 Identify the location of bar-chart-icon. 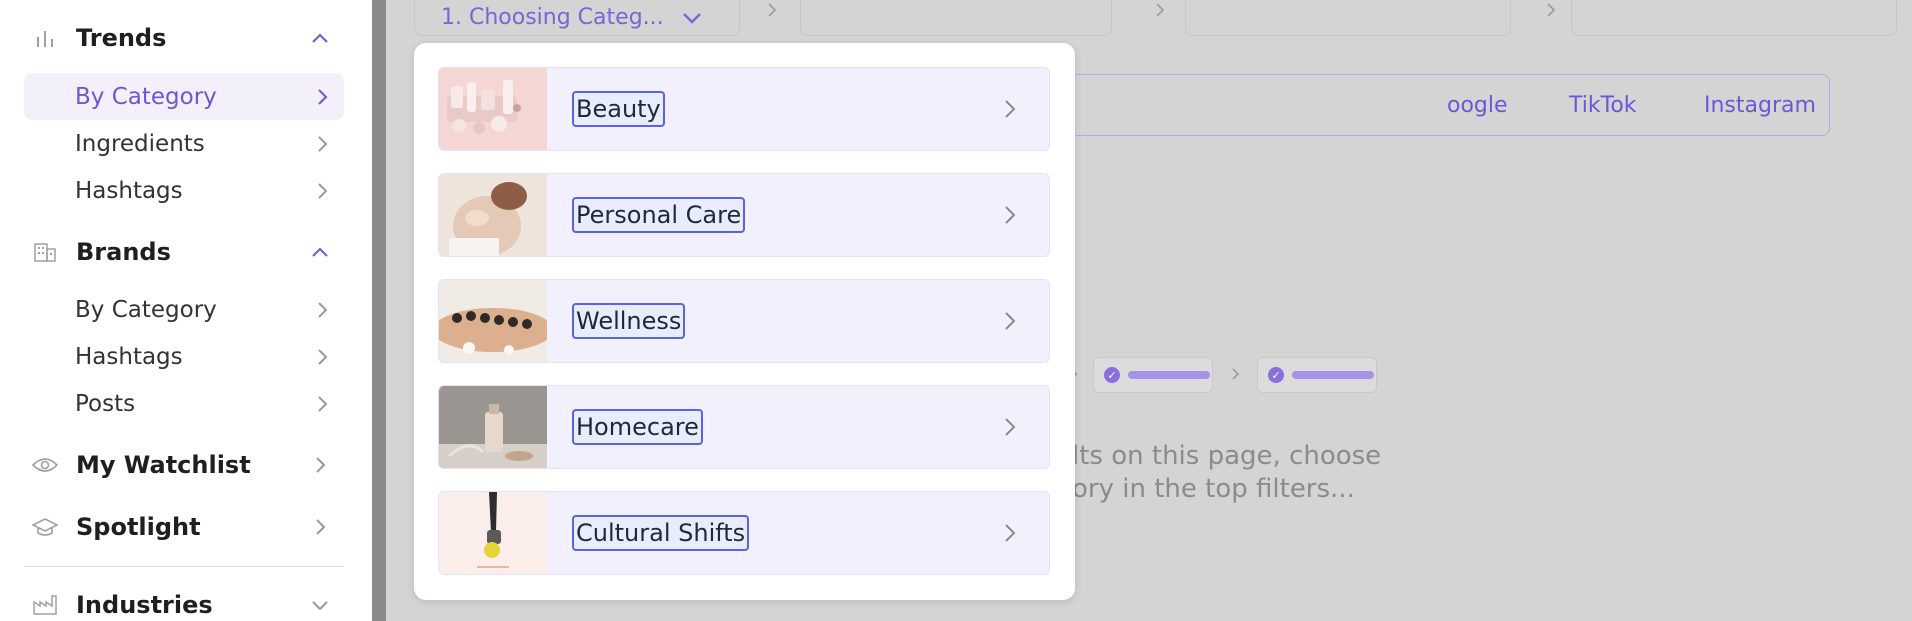
(45, 38).